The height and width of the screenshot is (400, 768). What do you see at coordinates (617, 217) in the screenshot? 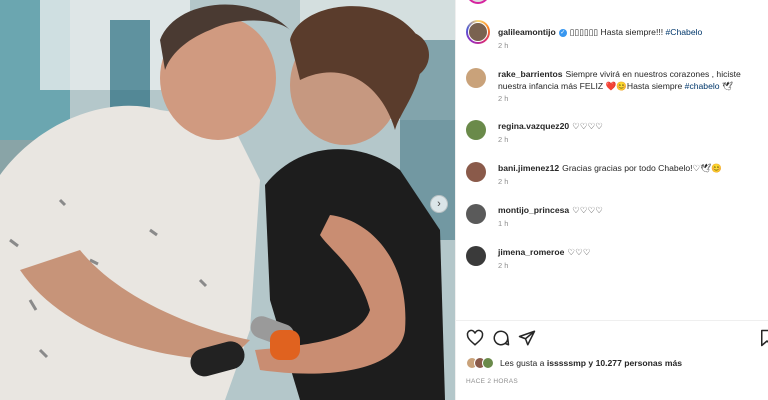
I see `comment-item: montijo_princesa♡♡♡♡ 1 h ♡` at bounding box center [617, 217].